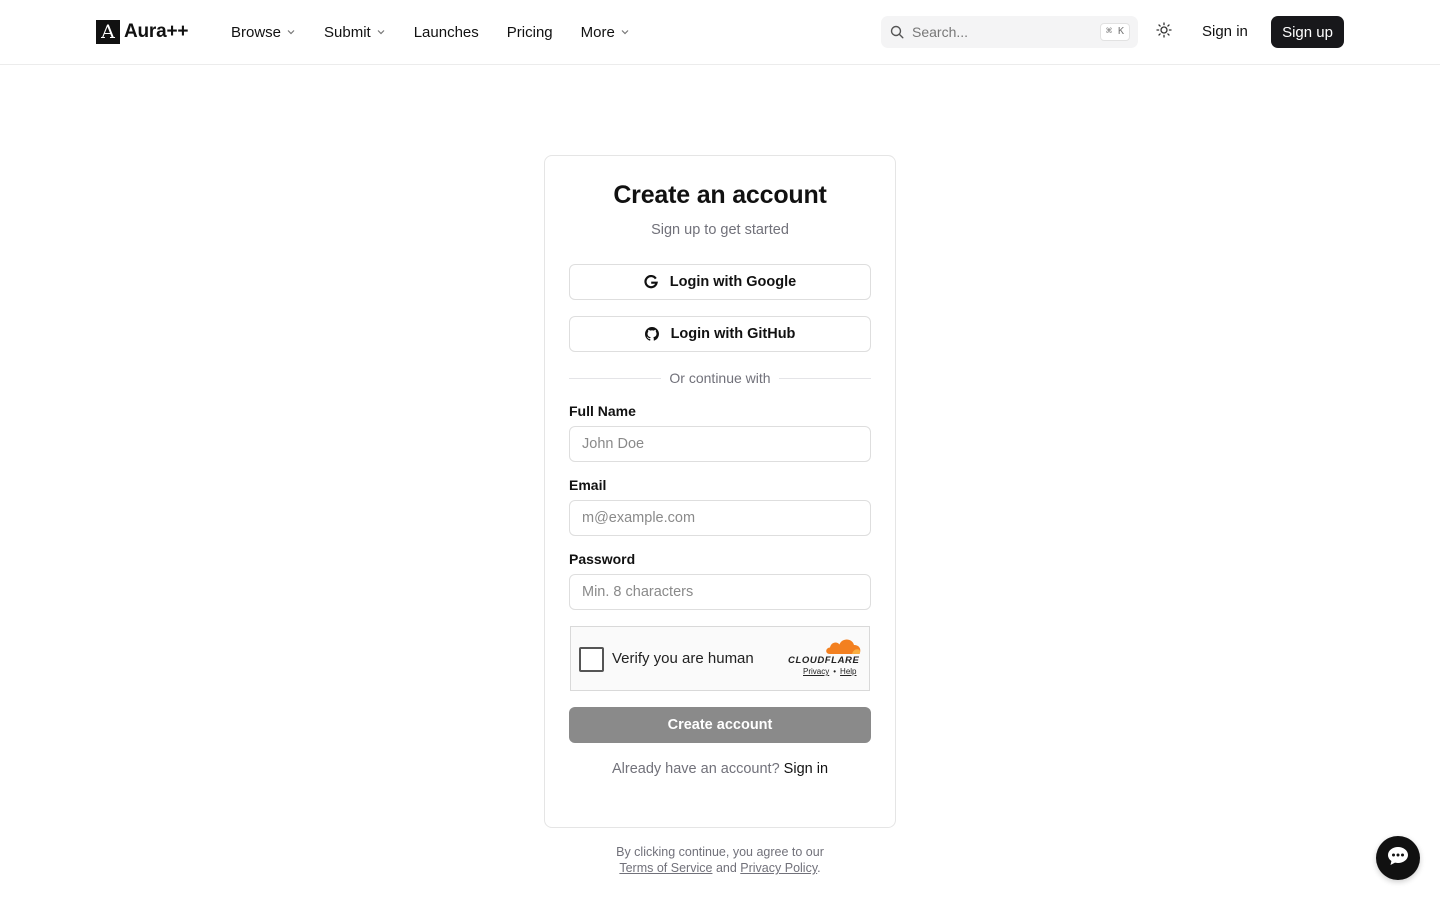  I want to click on nav-browse: Browse, so click(263, 32).